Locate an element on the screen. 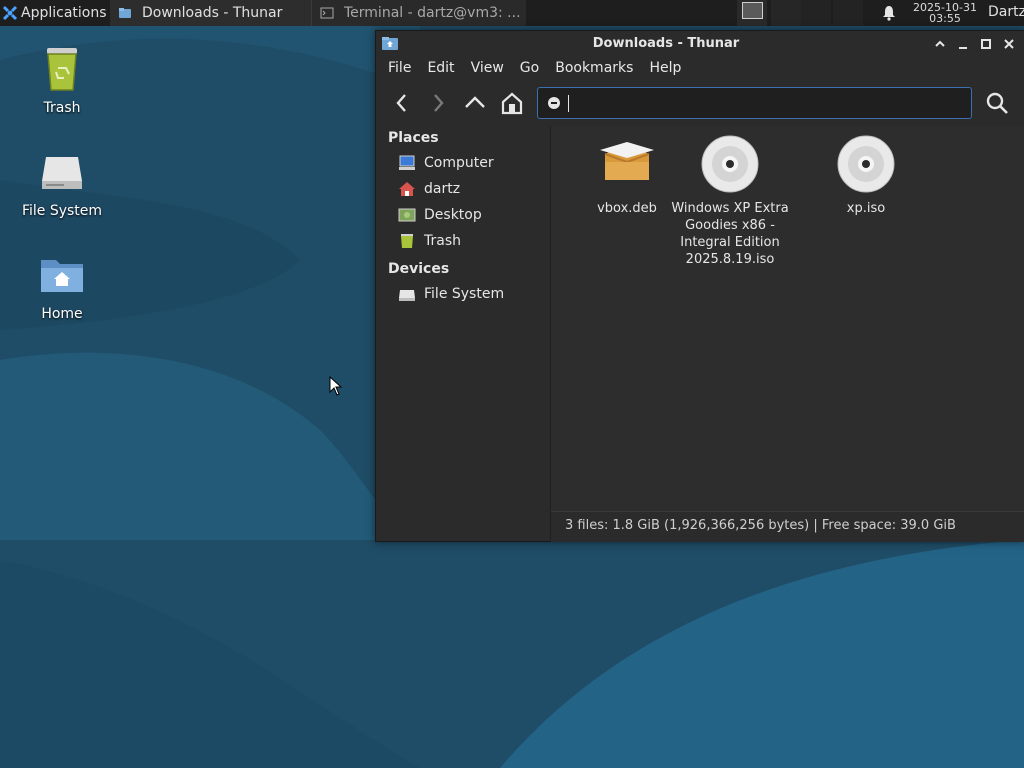 This screenshot has width=1024, height=768. window-title: Downloads - Thunar is located at coordinates (666, 43).